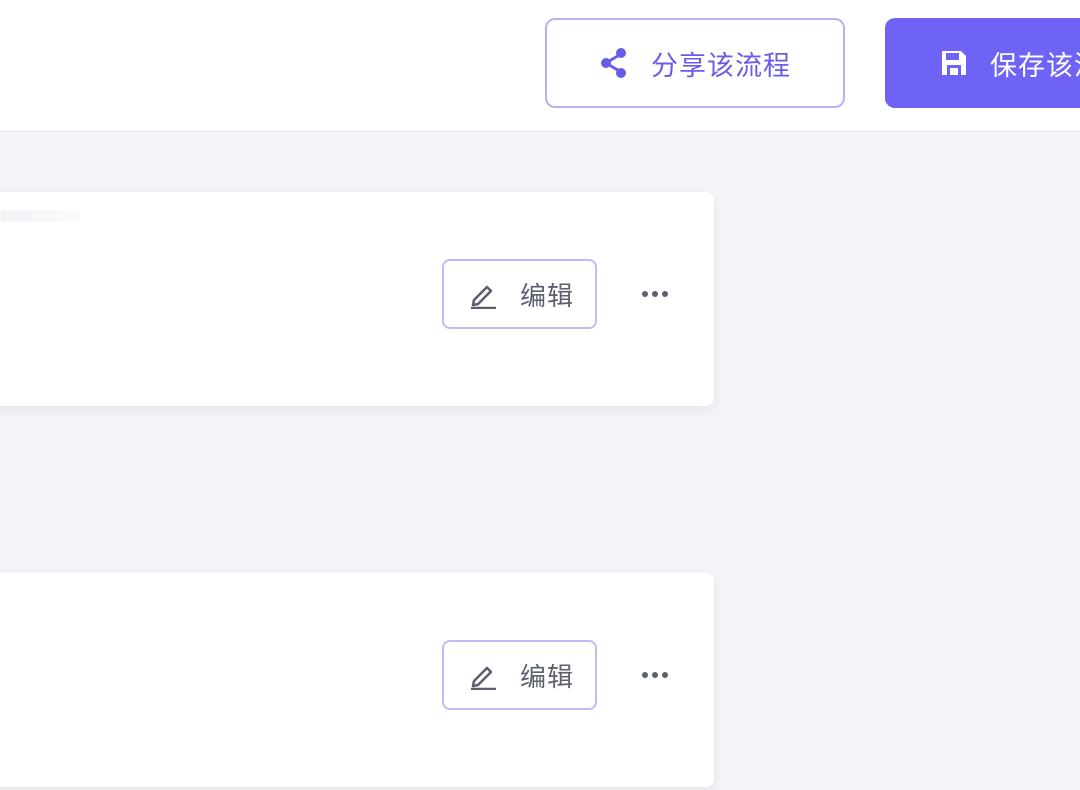  What do you see at coordinates (614, 63) in the screenshot?
I see `share-icon` at bounding box center [614, 63].